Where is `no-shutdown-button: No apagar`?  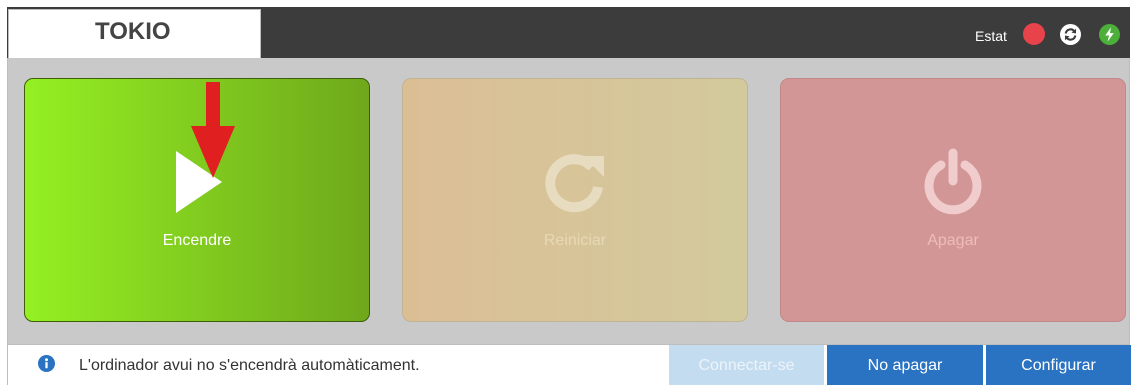 no-shutdown-button: No apagar is located at coordinates (905, 365).